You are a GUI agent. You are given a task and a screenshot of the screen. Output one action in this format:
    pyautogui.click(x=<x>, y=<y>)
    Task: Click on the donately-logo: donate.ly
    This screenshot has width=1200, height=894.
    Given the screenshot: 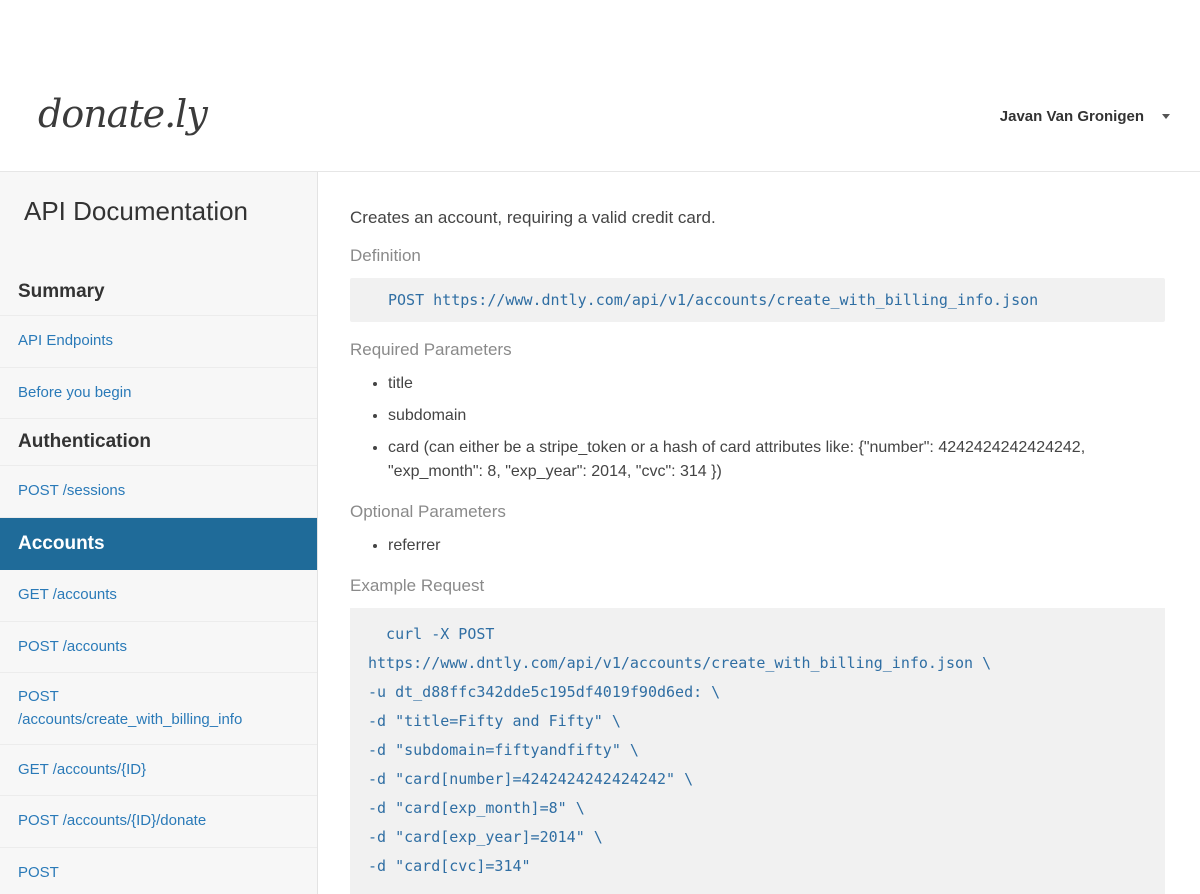 What is the action you would take?
    pyautogui.click(x=123, y=114)
    